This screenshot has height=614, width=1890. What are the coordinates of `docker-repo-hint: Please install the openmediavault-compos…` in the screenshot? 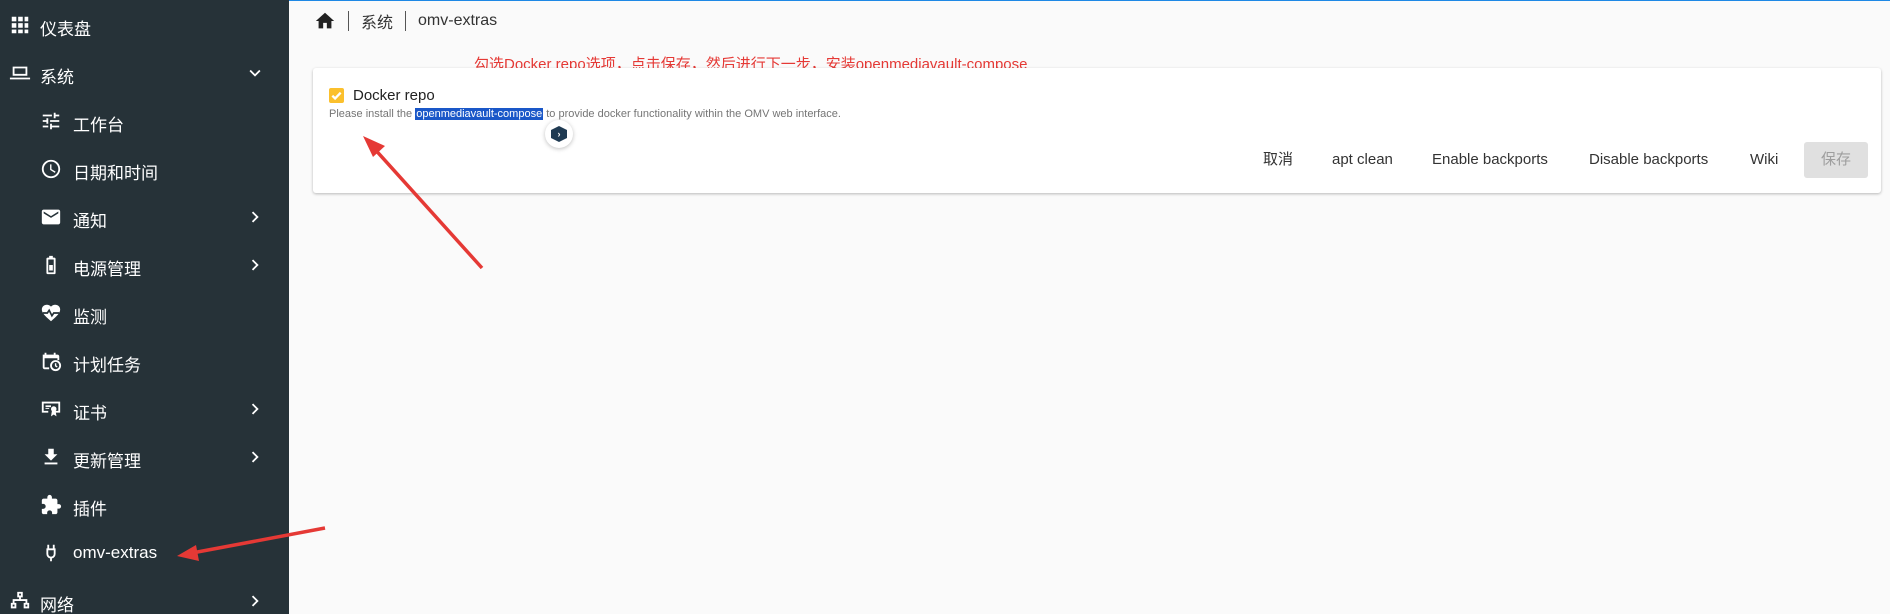 It's located at (585, 114).